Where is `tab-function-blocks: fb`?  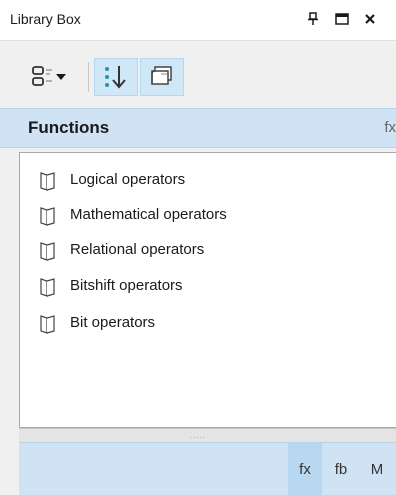 tab-function-blocks: fb is located at coordinates (341, 469).